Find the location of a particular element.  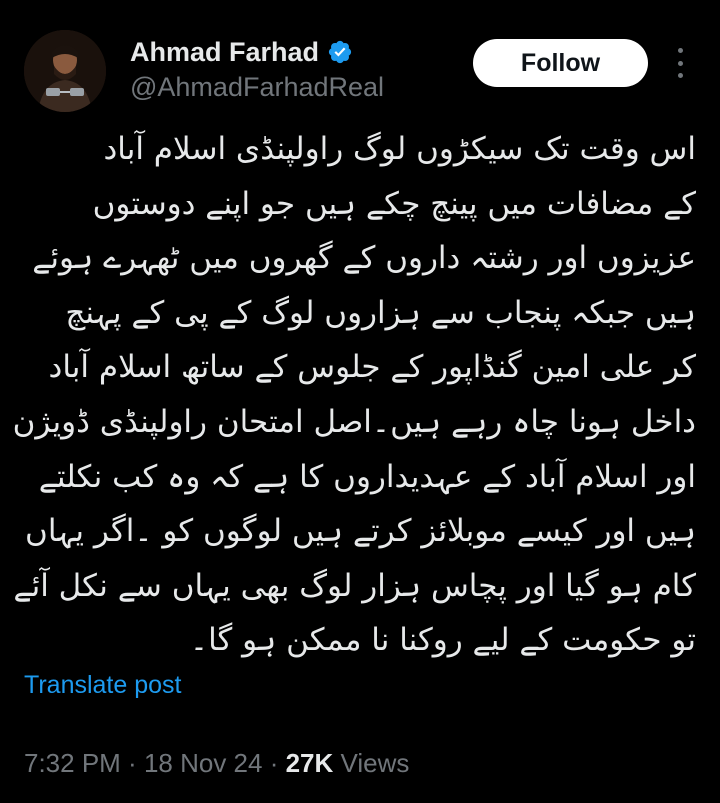

views-count: 27K is located at coordinates (310, 763).